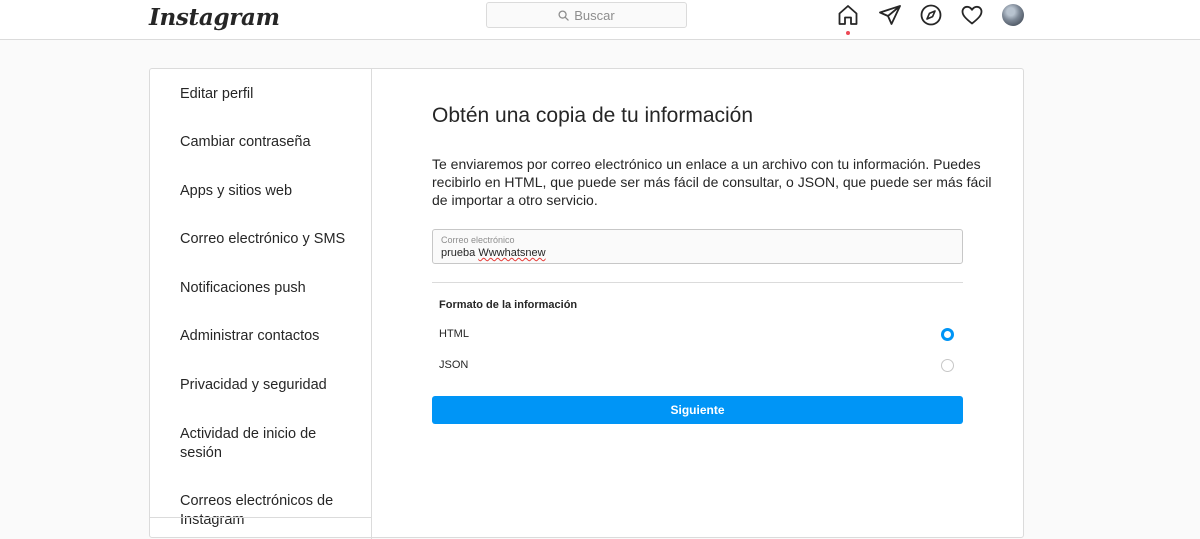 The width and height of the screenshot is (1200, 539). What do you see at coordinates (270, 142) in the screenshot?
I see `sidebar-item-change-password: Cambiar contraseña` at bounding box center [270, 142].